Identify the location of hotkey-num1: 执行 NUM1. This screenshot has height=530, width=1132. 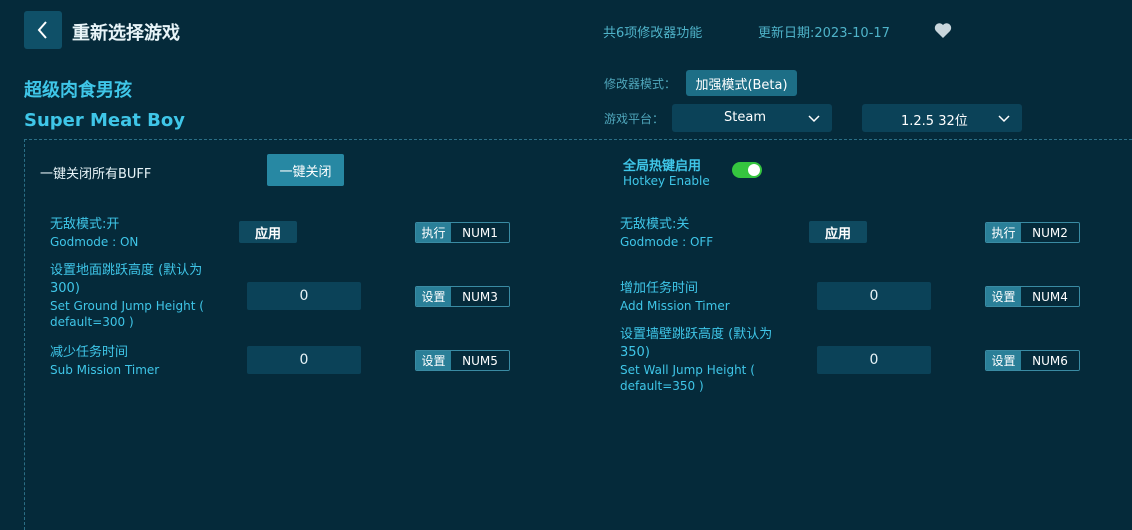
(462, 232).